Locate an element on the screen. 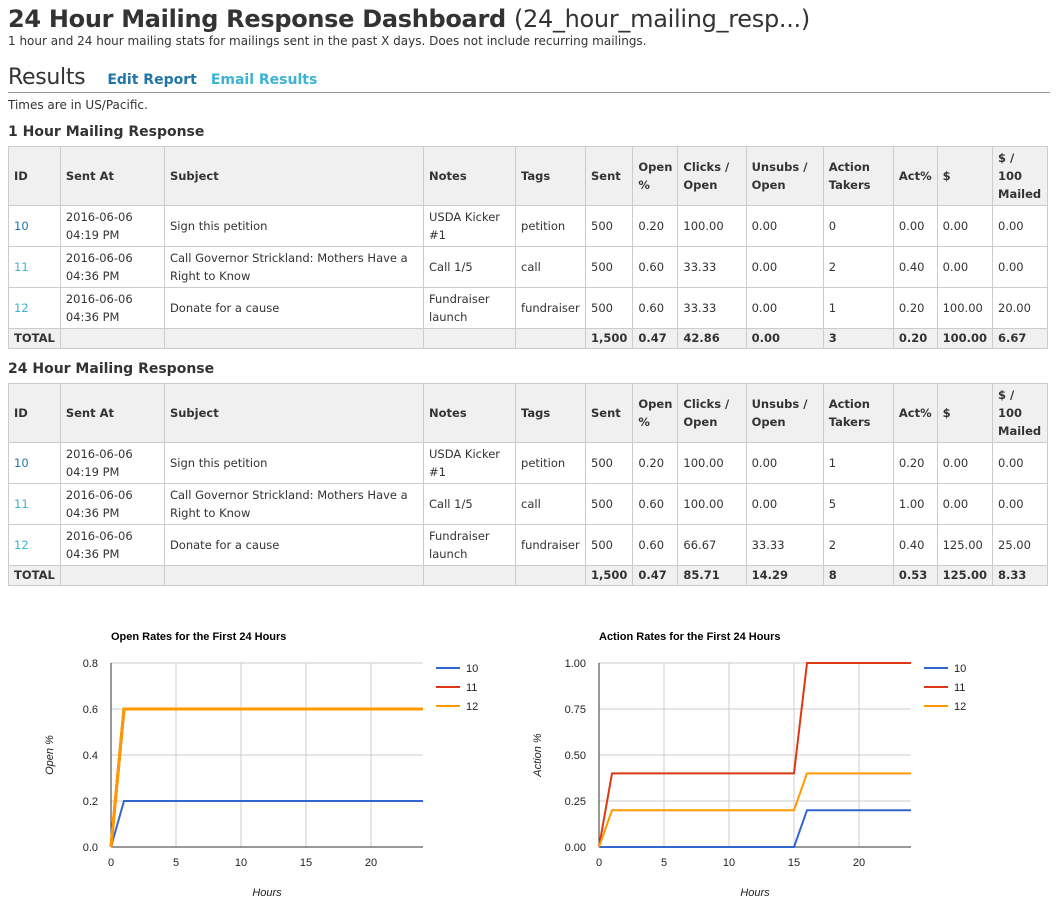 This screenshot has height=903, width=1058. subject-cell: Sign this petition is located at coordinates (294, 226).